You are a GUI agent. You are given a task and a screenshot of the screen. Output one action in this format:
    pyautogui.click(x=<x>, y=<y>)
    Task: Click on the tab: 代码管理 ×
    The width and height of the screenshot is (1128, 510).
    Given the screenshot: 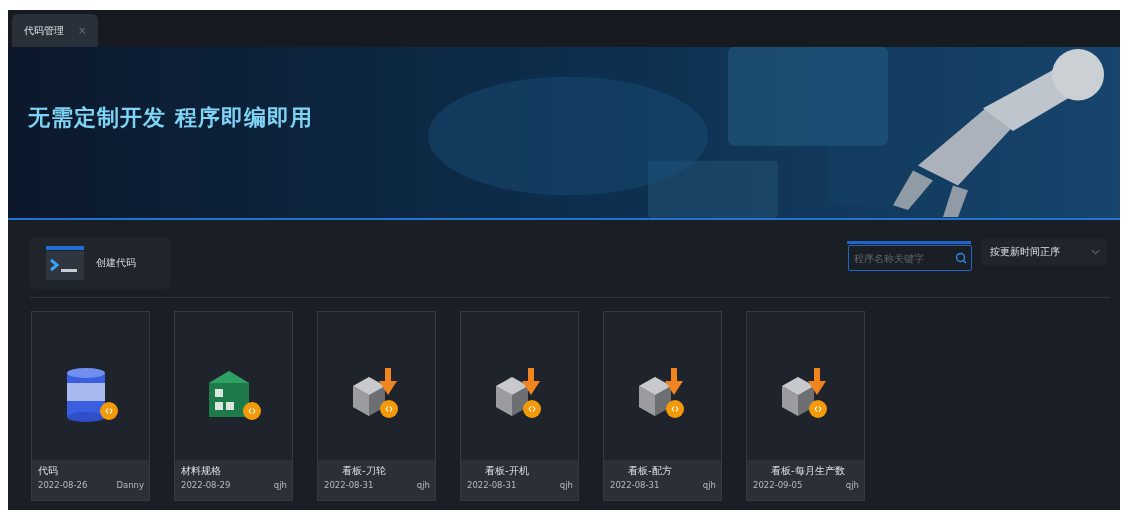 What is the action you would take?
    pyautogui.click(x=55, y=30)
    